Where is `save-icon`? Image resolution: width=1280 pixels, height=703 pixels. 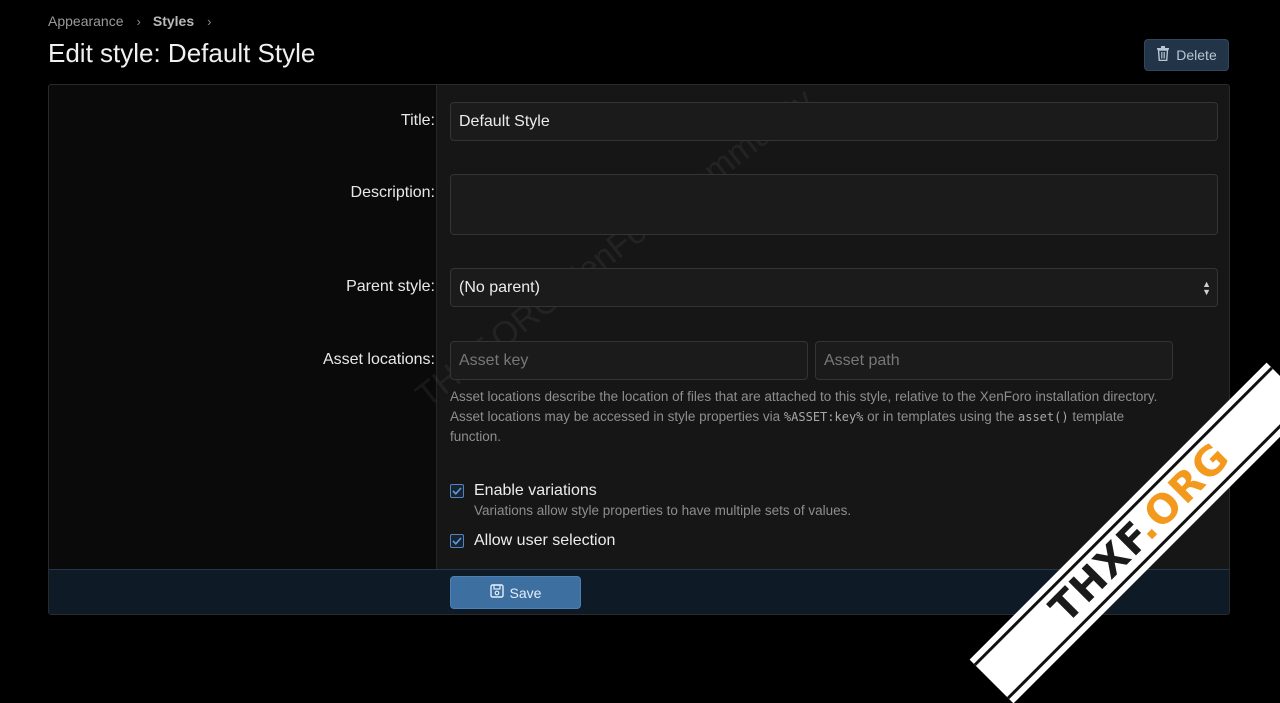
save-icon is located at coordinates (496, 592).